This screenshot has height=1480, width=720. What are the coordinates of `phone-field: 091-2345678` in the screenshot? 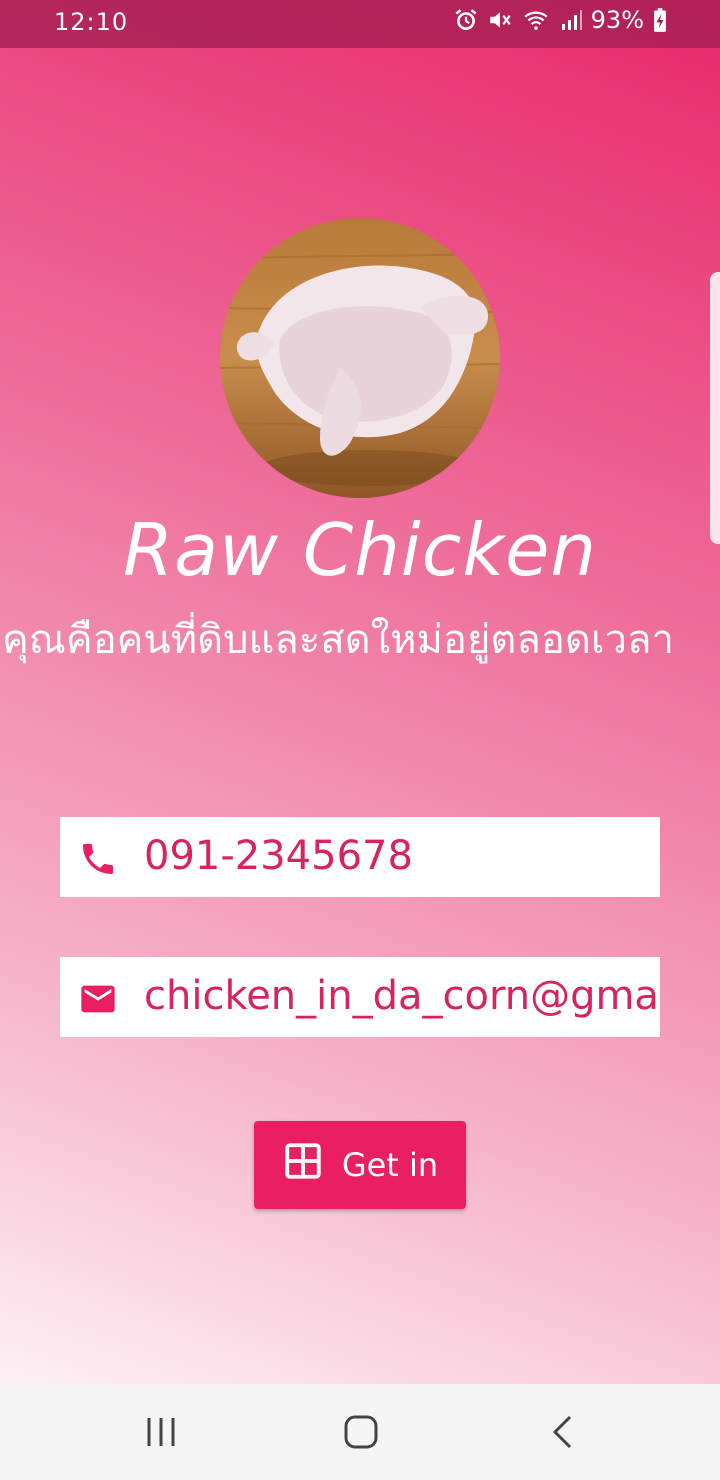 It's located at (360, 857).